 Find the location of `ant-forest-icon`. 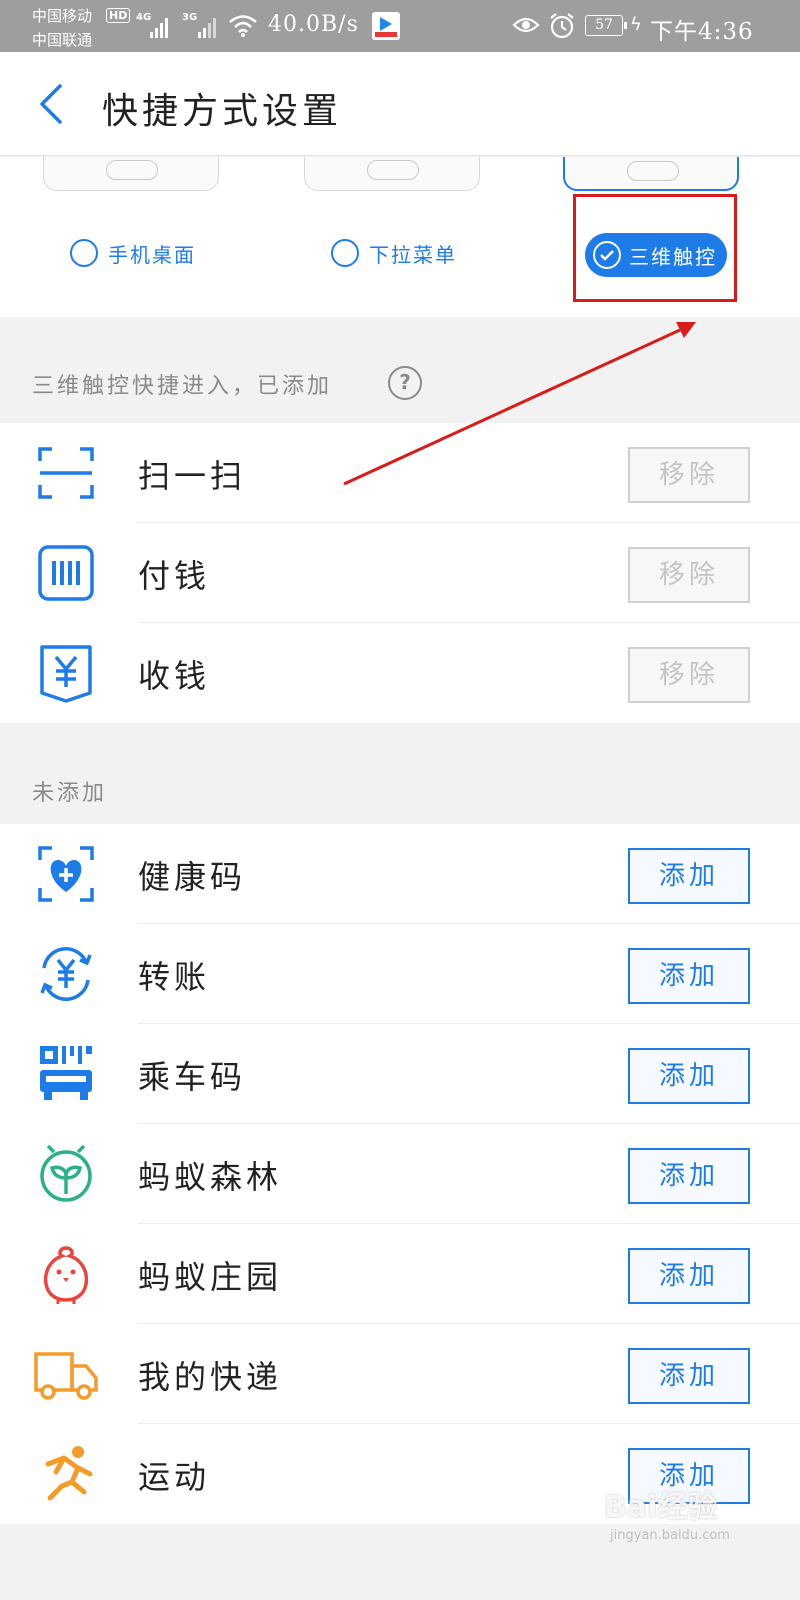

ant-forest-icon is located at coordinates (66, 1173).